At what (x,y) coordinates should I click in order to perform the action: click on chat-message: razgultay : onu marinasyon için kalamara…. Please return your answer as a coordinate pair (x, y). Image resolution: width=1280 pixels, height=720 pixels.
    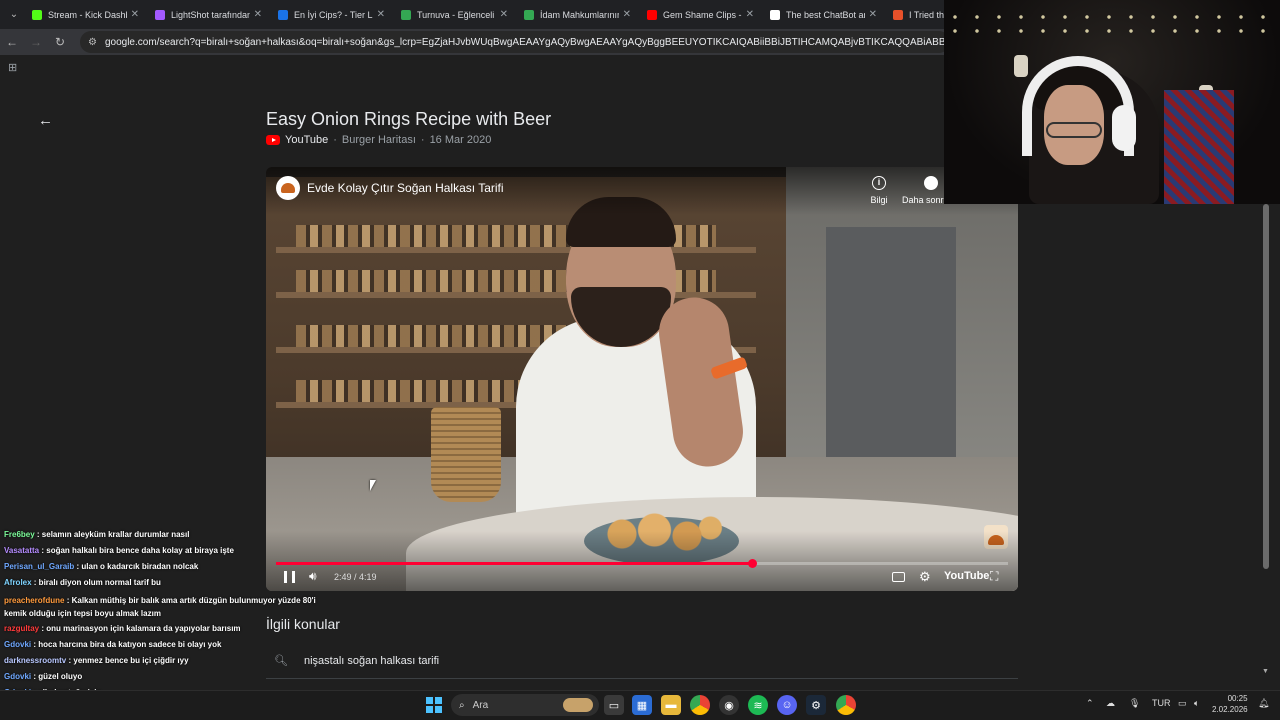
    Looking at the image, I should click on (122, 628).